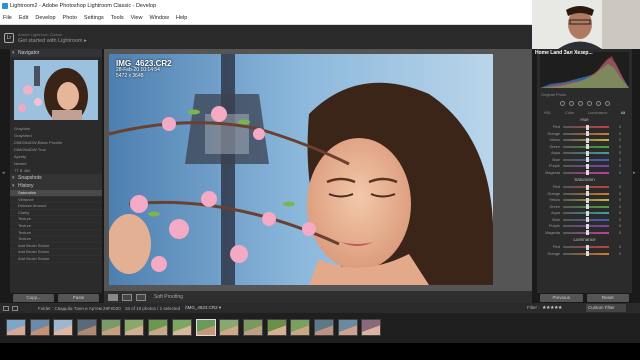 The height and width of the screenshot is (360, 640). I want to click on red-eye-icon, so click(580, 103).